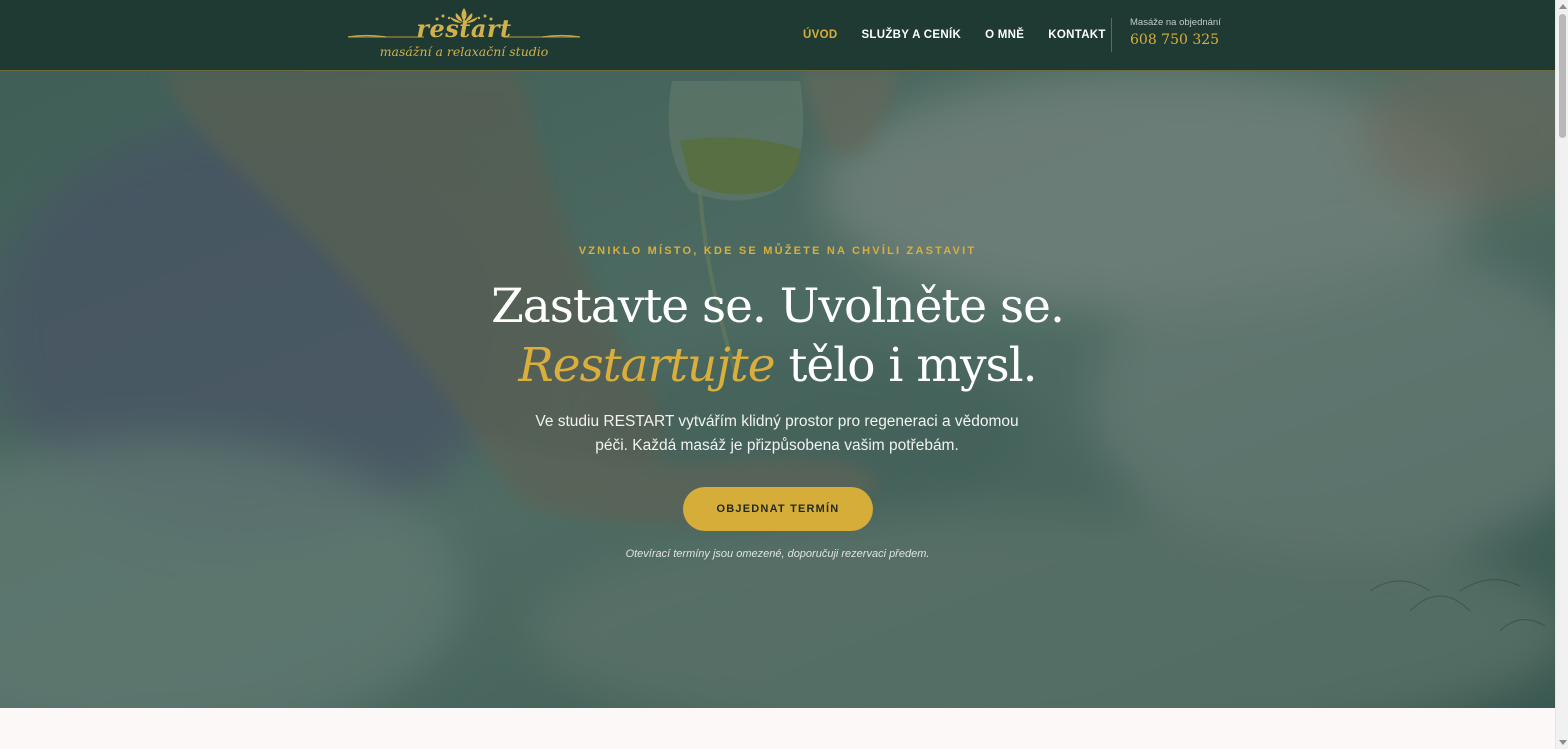  What do you see at coordinates (1563, 742) in the screenshot?
I see `scroll-down-arrow-icon` at bounding box center [1563, 742].